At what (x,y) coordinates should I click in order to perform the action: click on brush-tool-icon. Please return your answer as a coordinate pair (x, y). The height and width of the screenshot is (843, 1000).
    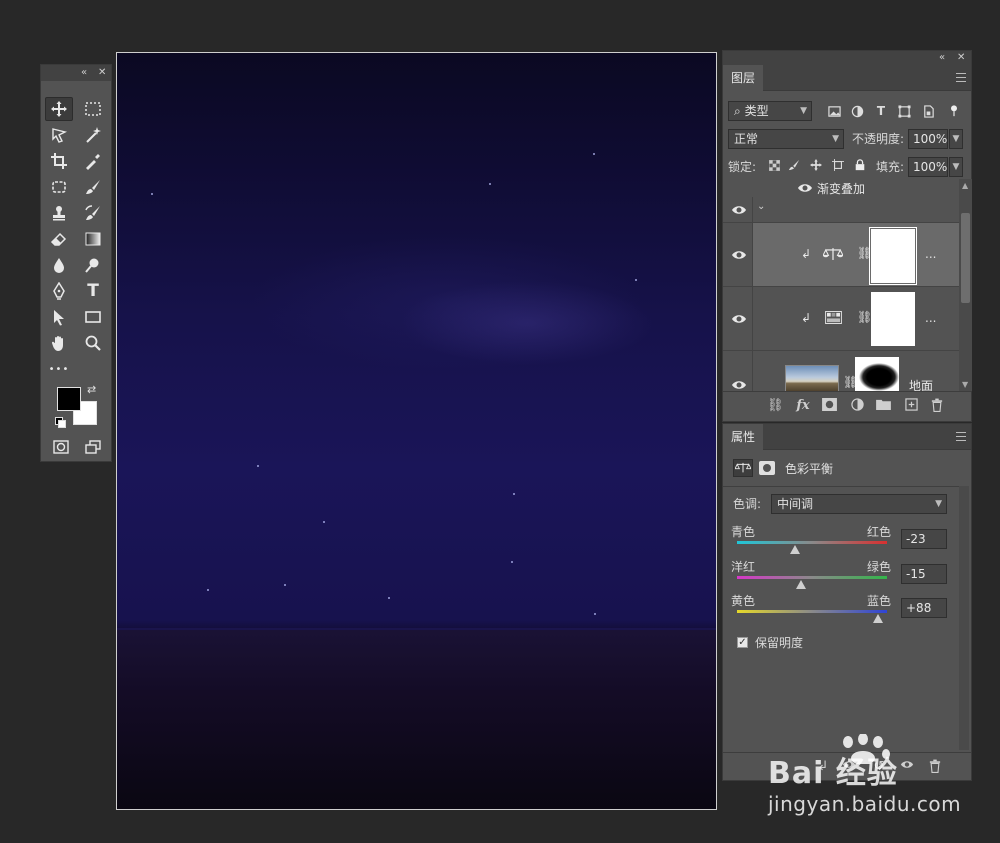
    Looking at the image, I should click on (93, 187).